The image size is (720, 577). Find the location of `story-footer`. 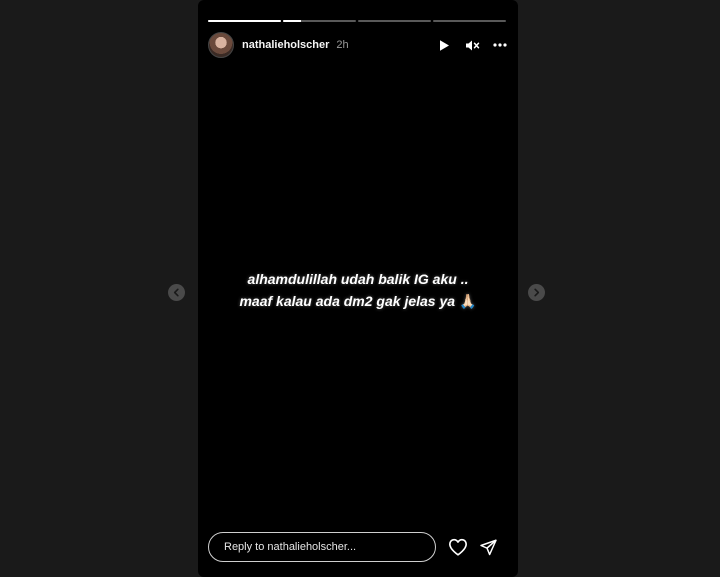

story-footer is located at coordinates (355, 546).